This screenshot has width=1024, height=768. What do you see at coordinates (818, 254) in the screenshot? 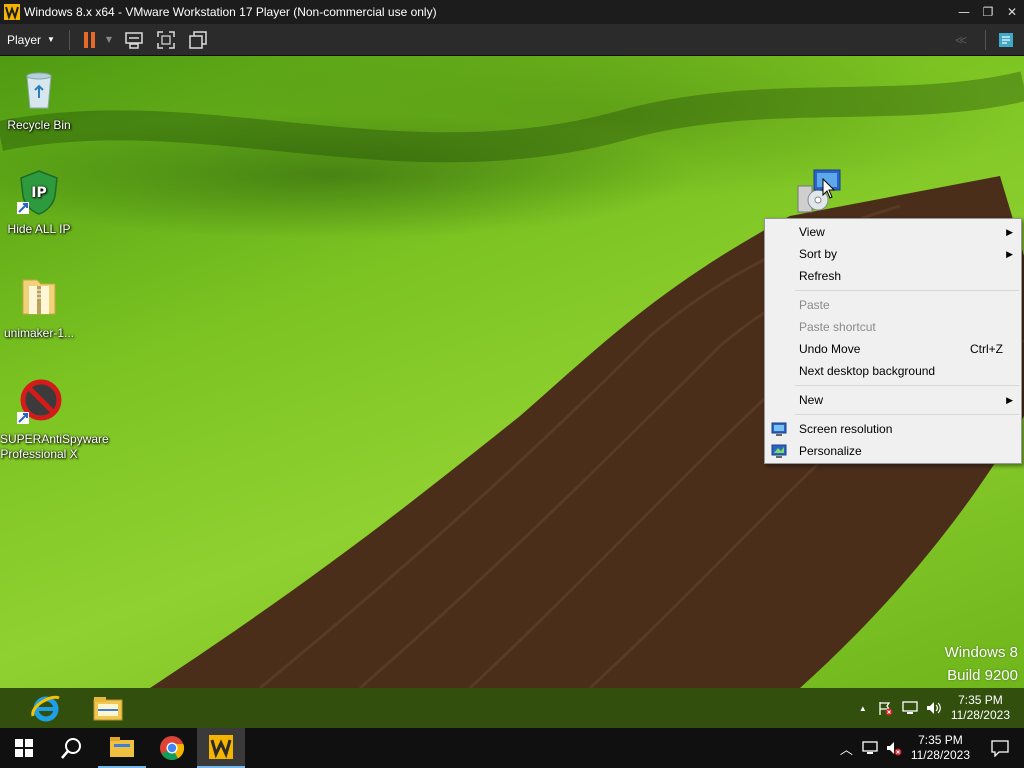
I see `menu-item-label: Sort by` at bounding box center [818, 254].